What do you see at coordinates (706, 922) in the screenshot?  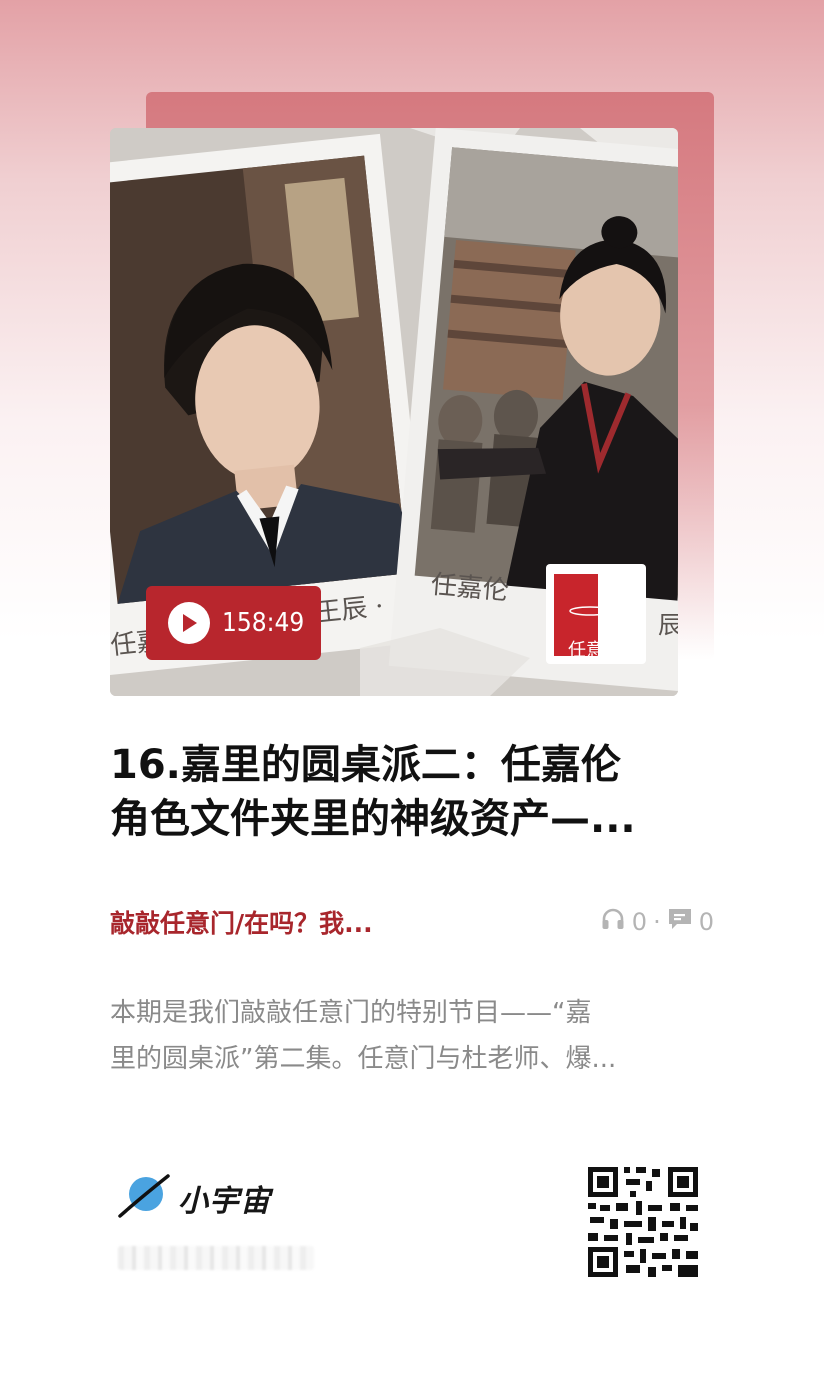 I see `comment-count: 0` at bounding box center [706, 922].